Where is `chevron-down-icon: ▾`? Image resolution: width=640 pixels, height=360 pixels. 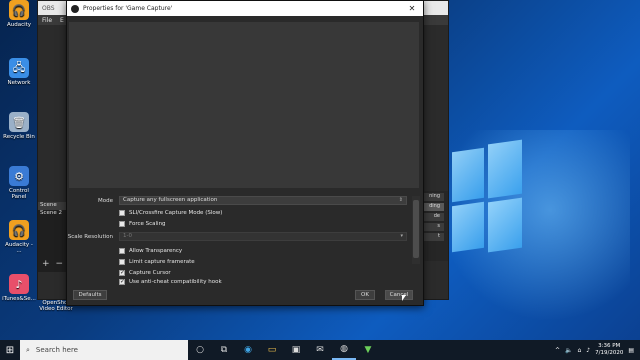 chevron-down-icon: ▾ is located at coordinates (401, 236).